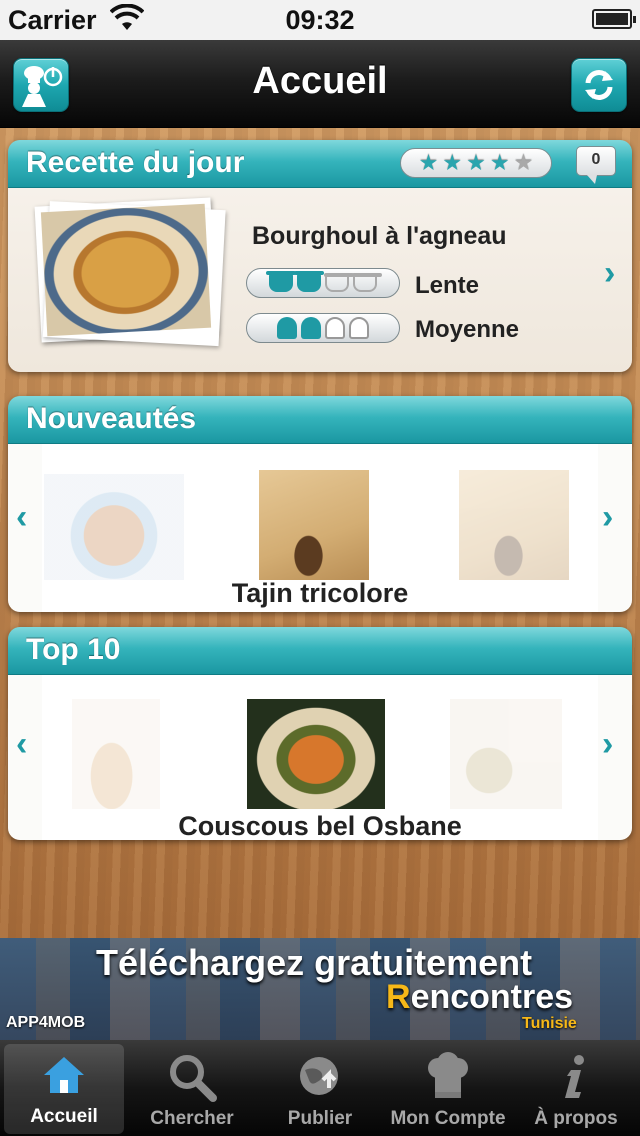  I want to click on tab-mon-compte: Mon Compte, so click(448, 1088).